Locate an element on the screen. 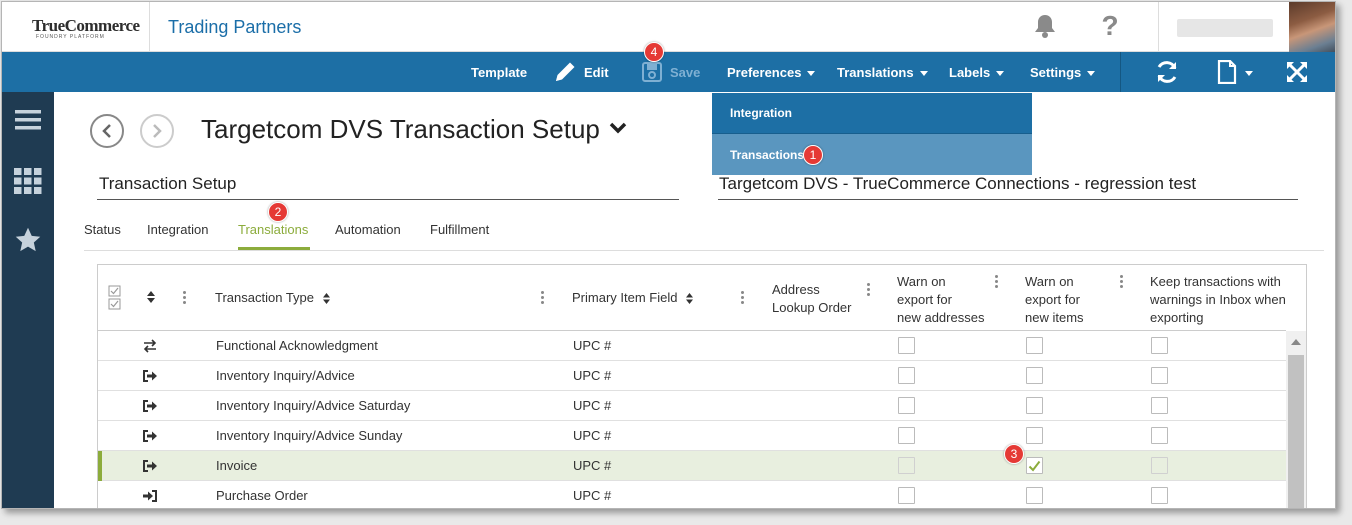 The width and height of the screenshot is (1352, 525). tabs-divider is located at coordinates (704, 250).